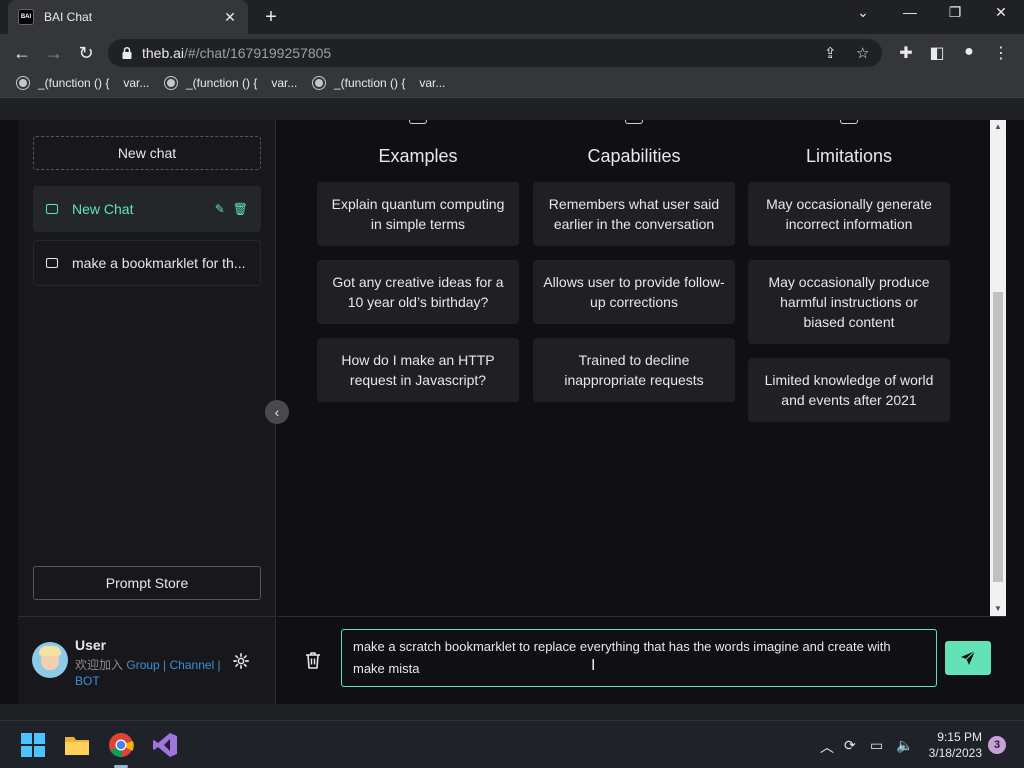 The width and height of the screenshot is (1024, 768). What do you see at coordinates (937, 53) in the screenshot?
I see `side-panel-icon: ◧` at bounding box center [937, 53].